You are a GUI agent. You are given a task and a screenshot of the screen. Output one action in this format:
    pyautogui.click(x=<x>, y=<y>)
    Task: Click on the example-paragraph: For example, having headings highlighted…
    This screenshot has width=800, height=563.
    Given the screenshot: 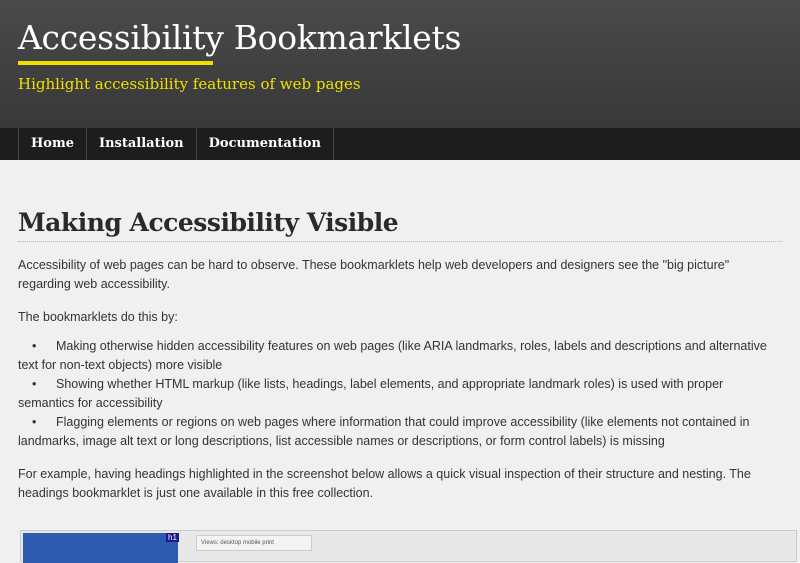 What is the action you would take?
    pyautogui.click(x=384, y=483)
    